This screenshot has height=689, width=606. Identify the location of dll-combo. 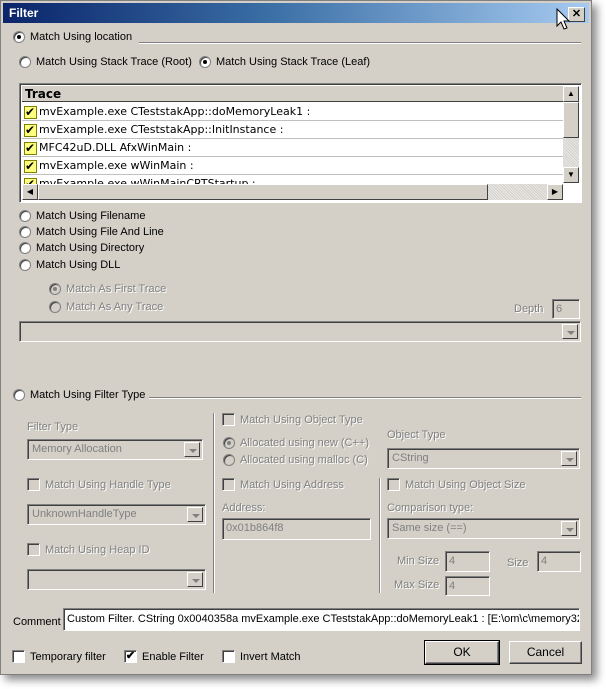
(300, 331).